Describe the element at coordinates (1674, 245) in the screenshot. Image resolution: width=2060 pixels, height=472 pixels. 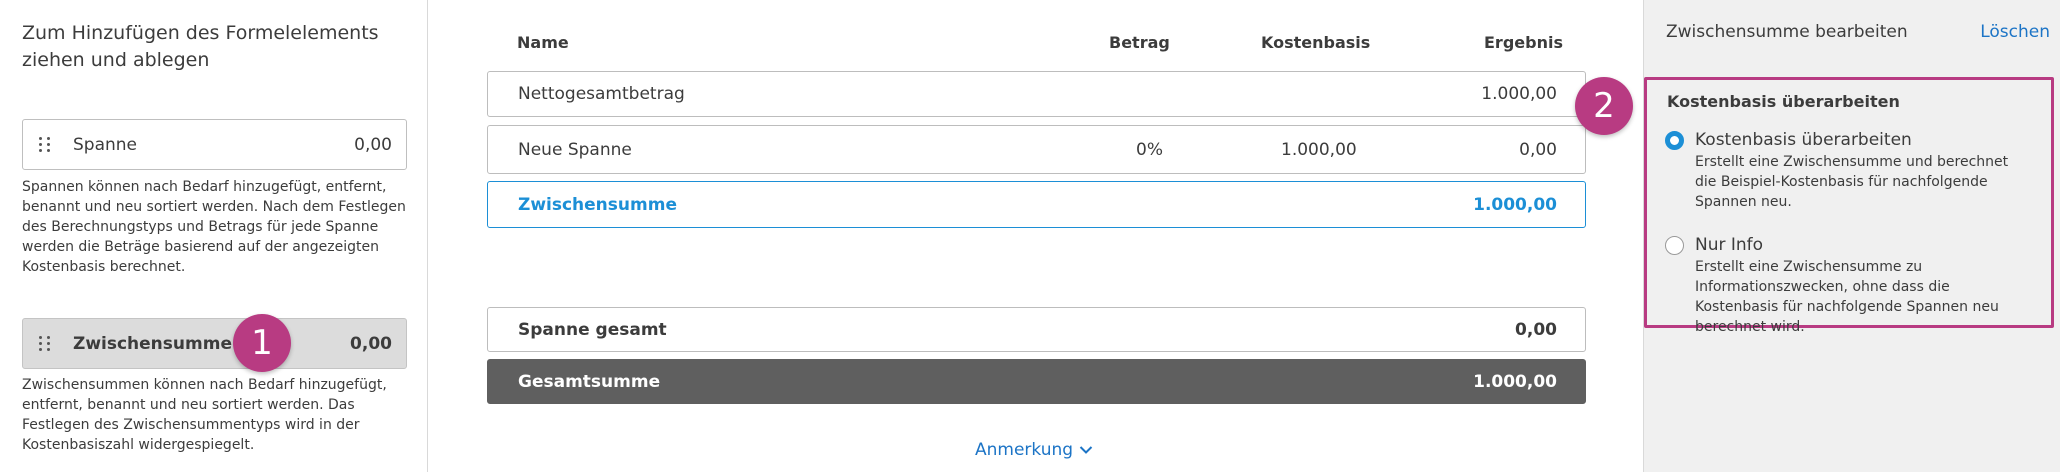
I see `radio-button-unchecked` at that location.